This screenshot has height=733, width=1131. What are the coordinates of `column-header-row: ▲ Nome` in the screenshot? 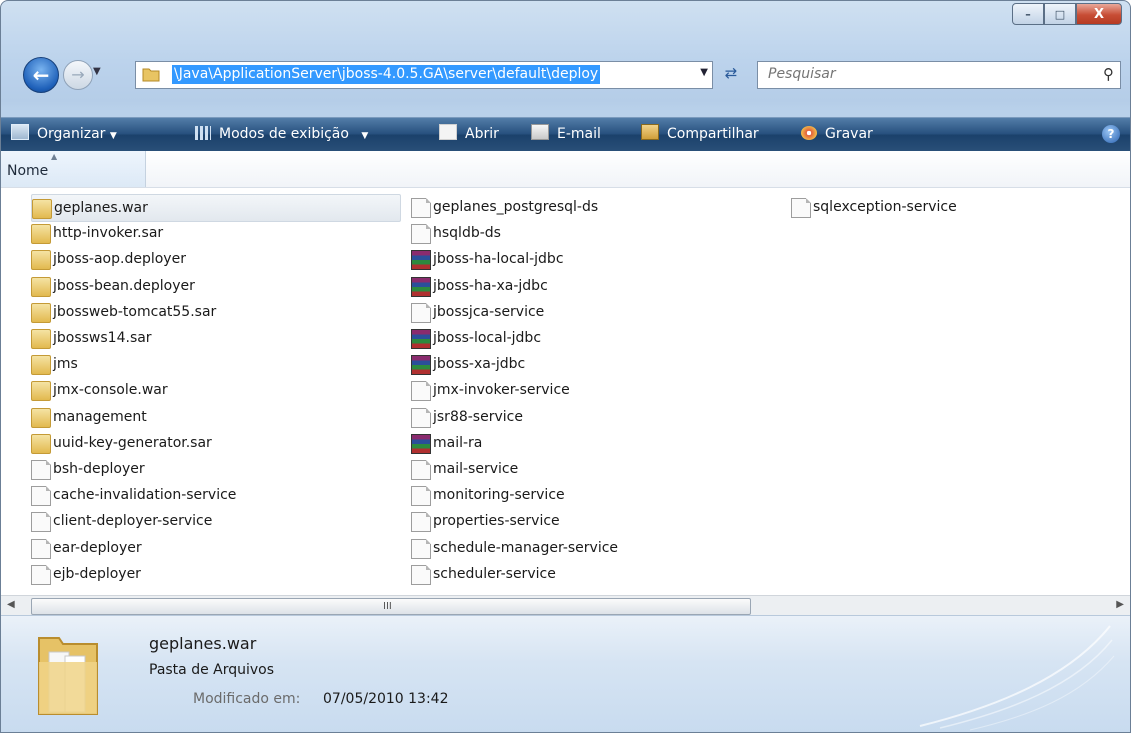 It's located at (565, 169).